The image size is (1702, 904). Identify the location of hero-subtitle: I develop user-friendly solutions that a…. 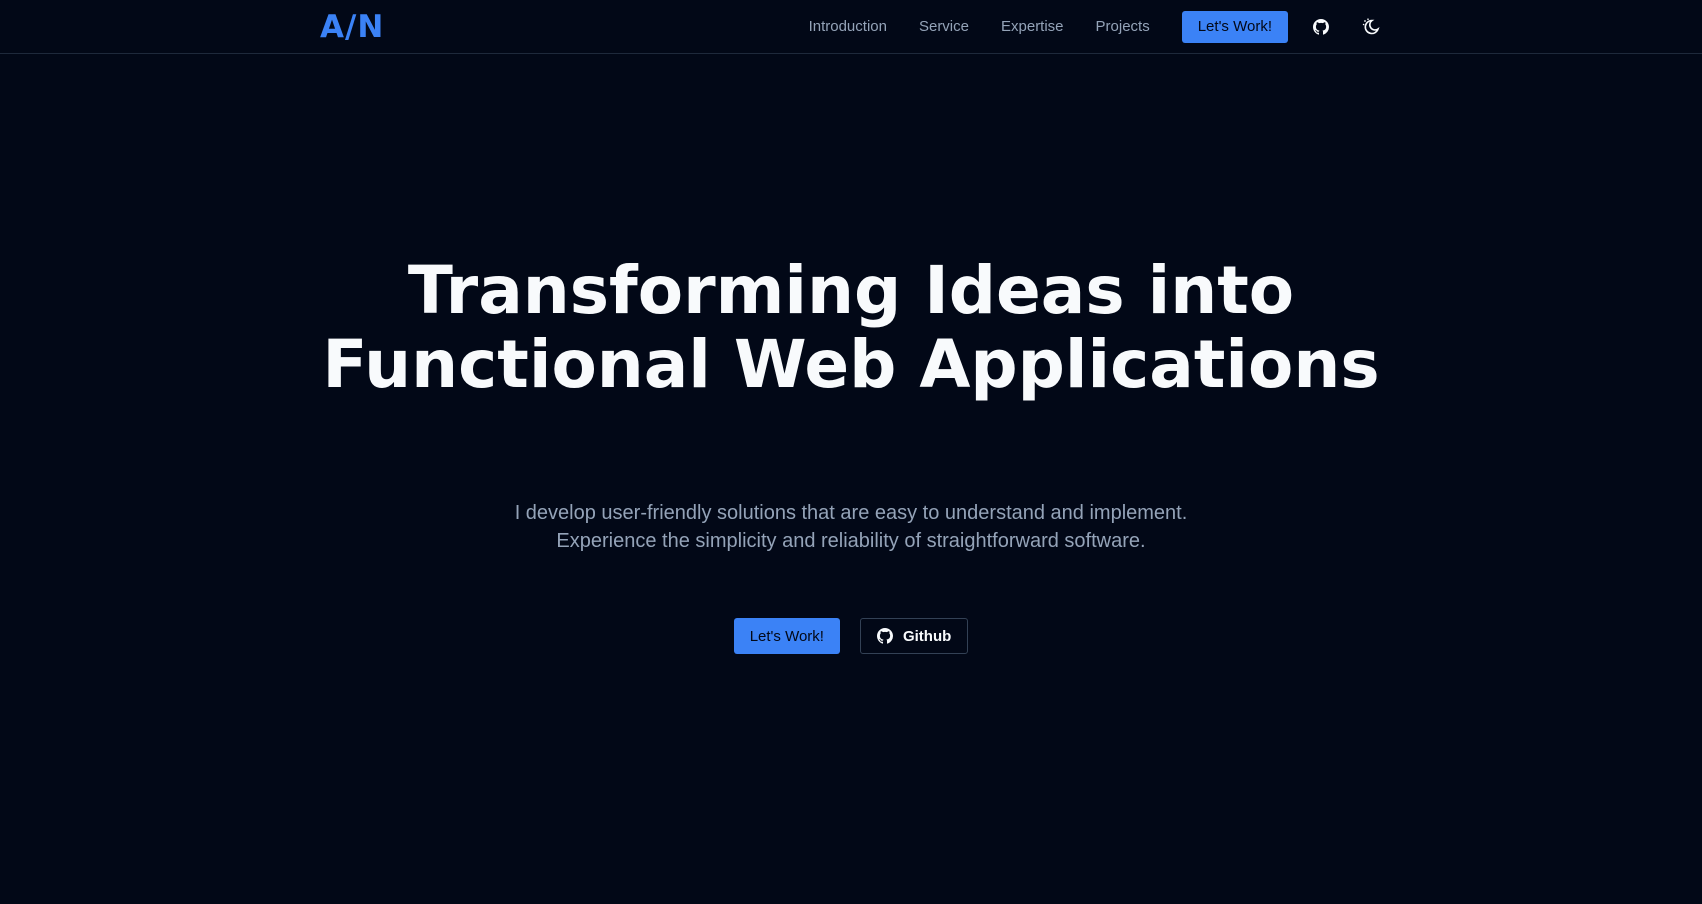
(851, 527).